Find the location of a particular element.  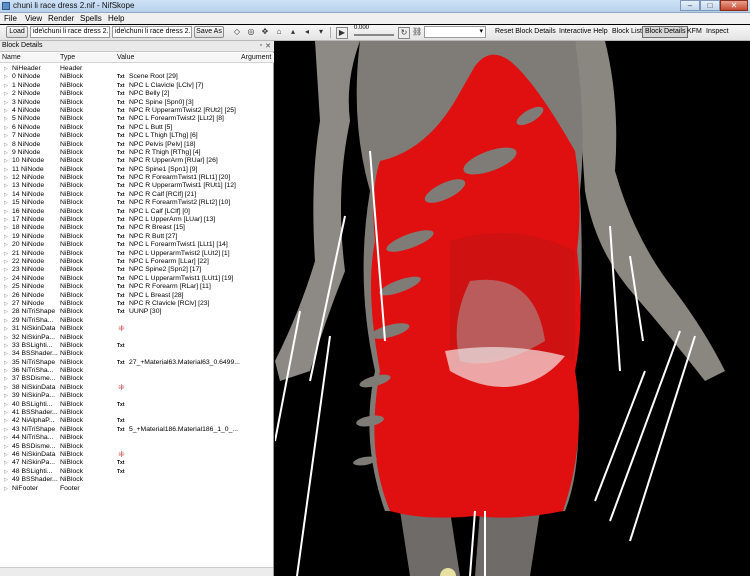

close-icon: ✕ is located at coordinates (268, 46).